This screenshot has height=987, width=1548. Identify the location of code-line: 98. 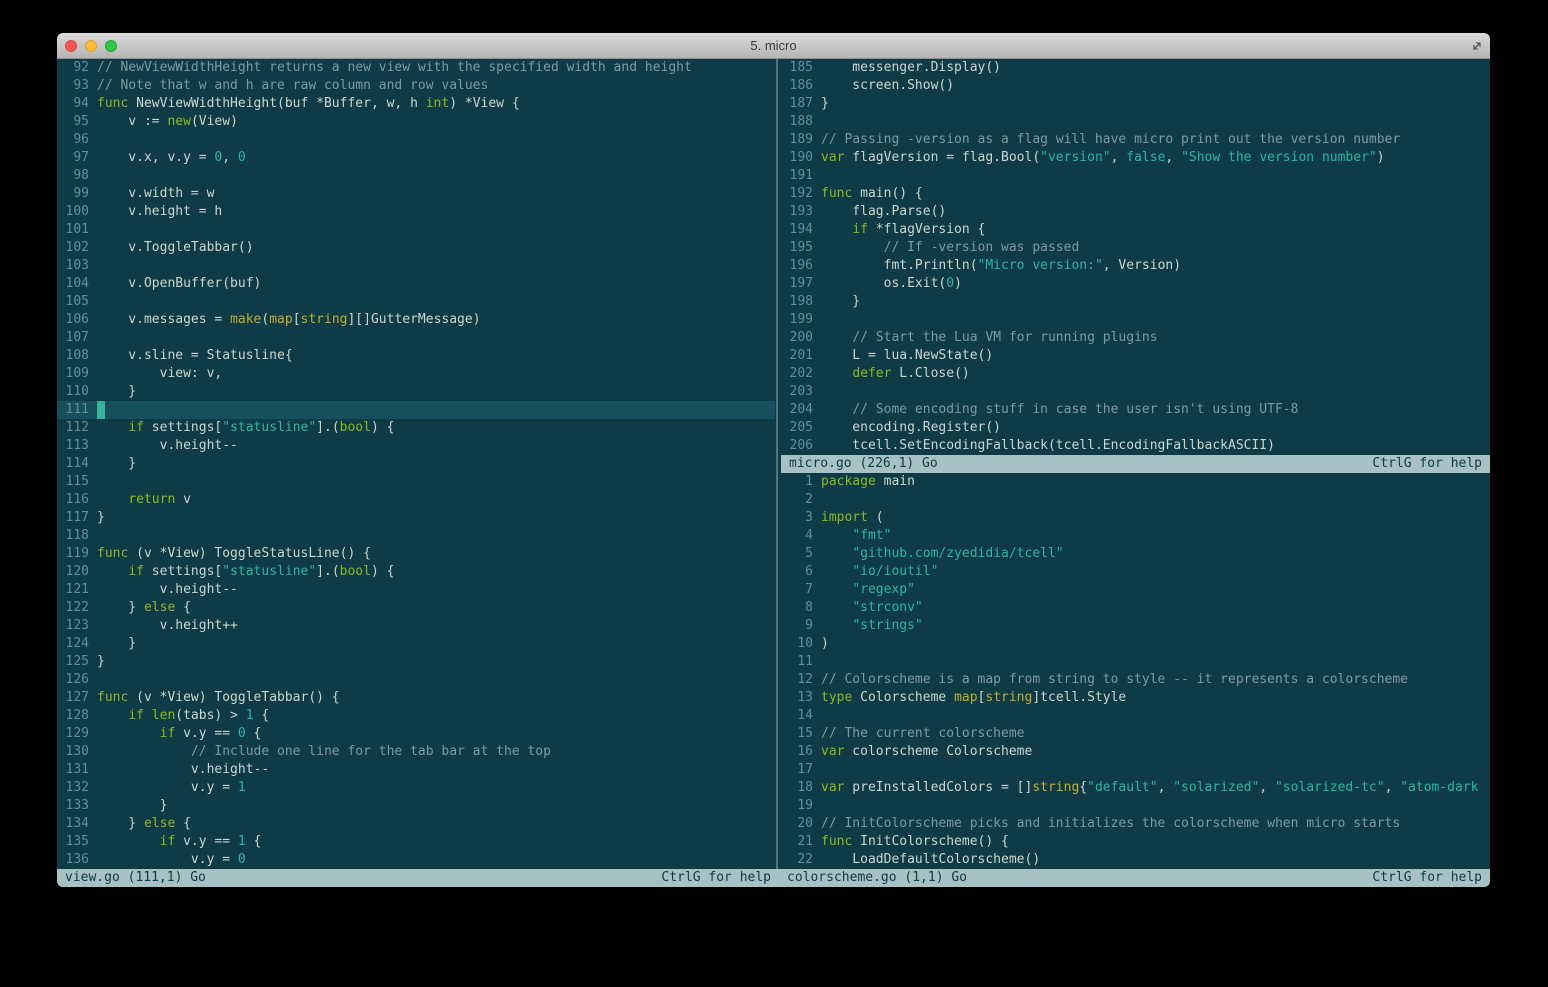
(416, 176).